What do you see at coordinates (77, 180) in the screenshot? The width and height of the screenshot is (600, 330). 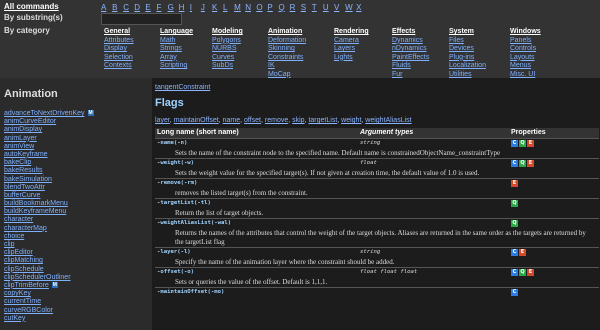 I see `sidebar-command-link: bakeSimulation` at bounding box center [77, 180].